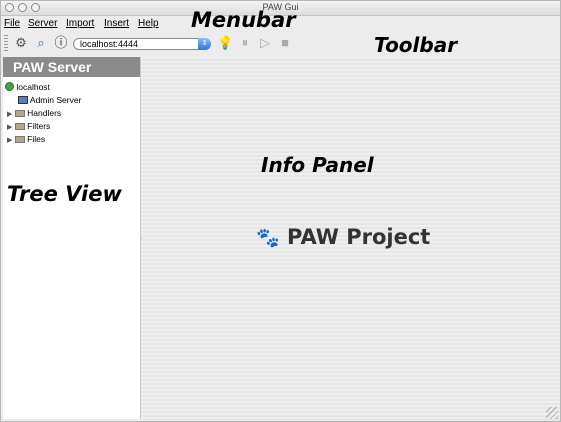 The image size is (561, 422). Describe the element at coordinates (148, 23) in the screenshot. I see `menu-help: Help` at that location.